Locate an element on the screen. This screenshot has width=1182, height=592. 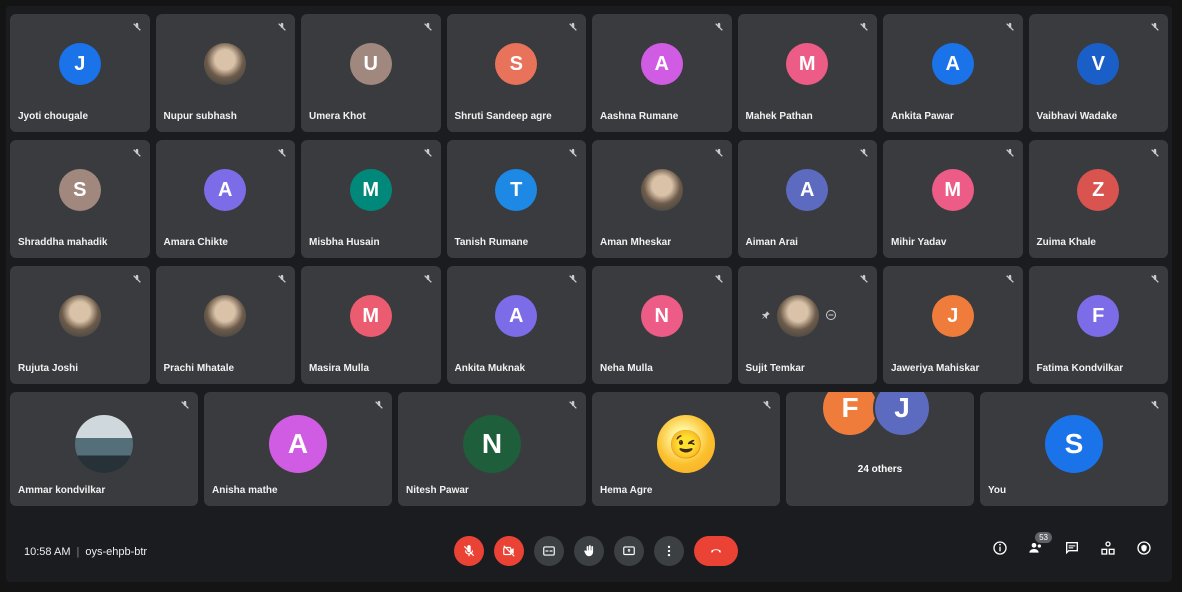
others-count-label: 24 others is located at coordinates (880, 469).